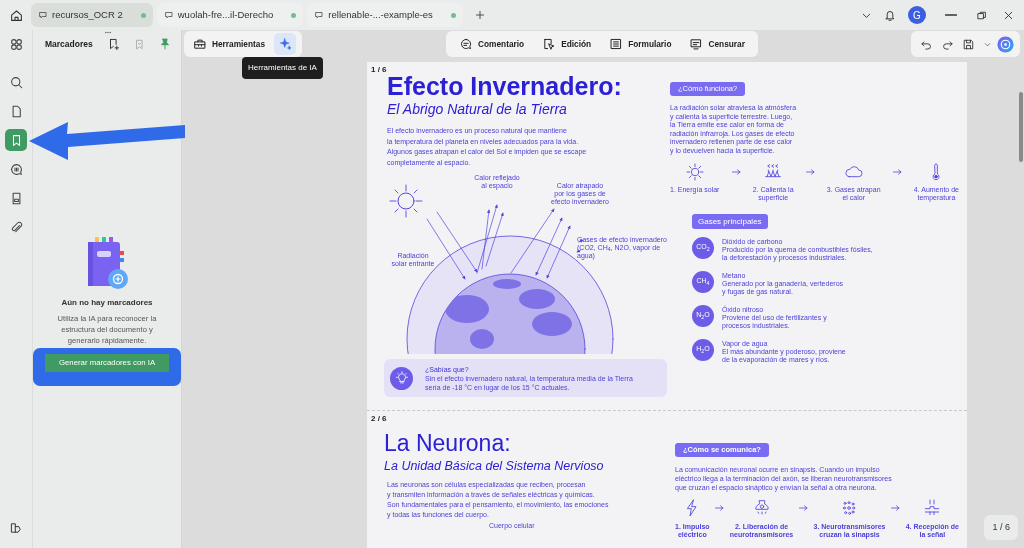 The width and height of the screenshot is (1024, 548). What do you see at coordinates (616, 44) in the screenshot?
I see `form-icon` at bounding box center [616, 44].